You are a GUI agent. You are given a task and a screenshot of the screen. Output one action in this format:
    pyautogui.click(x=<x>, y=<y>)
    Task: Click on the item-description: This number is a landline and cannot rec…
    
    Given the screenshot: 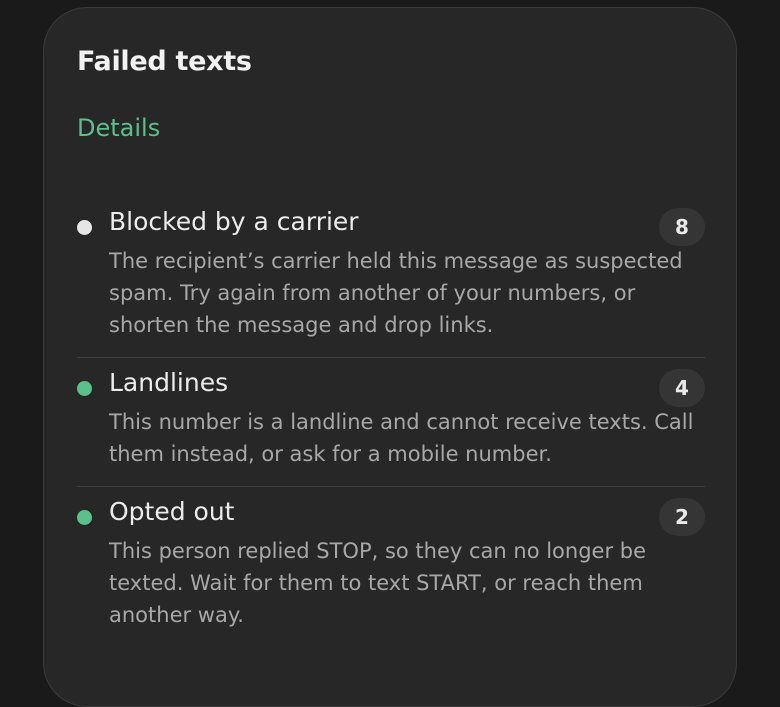 What is the action you would take?
    pyautogui.click(x=401, y=438)
    